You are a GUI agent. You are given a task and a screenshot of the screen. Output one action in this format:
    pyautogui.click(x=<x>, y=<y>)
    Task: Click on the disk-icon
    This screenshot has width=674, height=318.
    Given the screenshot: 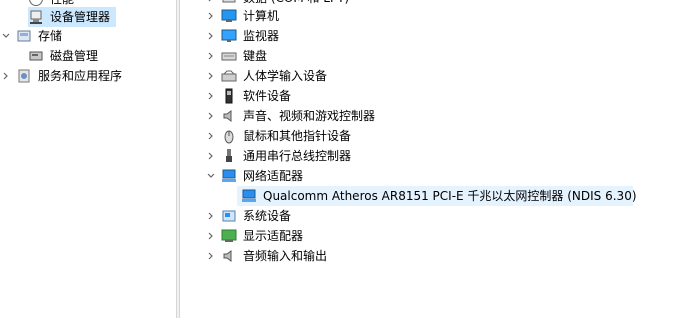 What is the action you would take?
    pyautogui.click(x=36, y=56)
    